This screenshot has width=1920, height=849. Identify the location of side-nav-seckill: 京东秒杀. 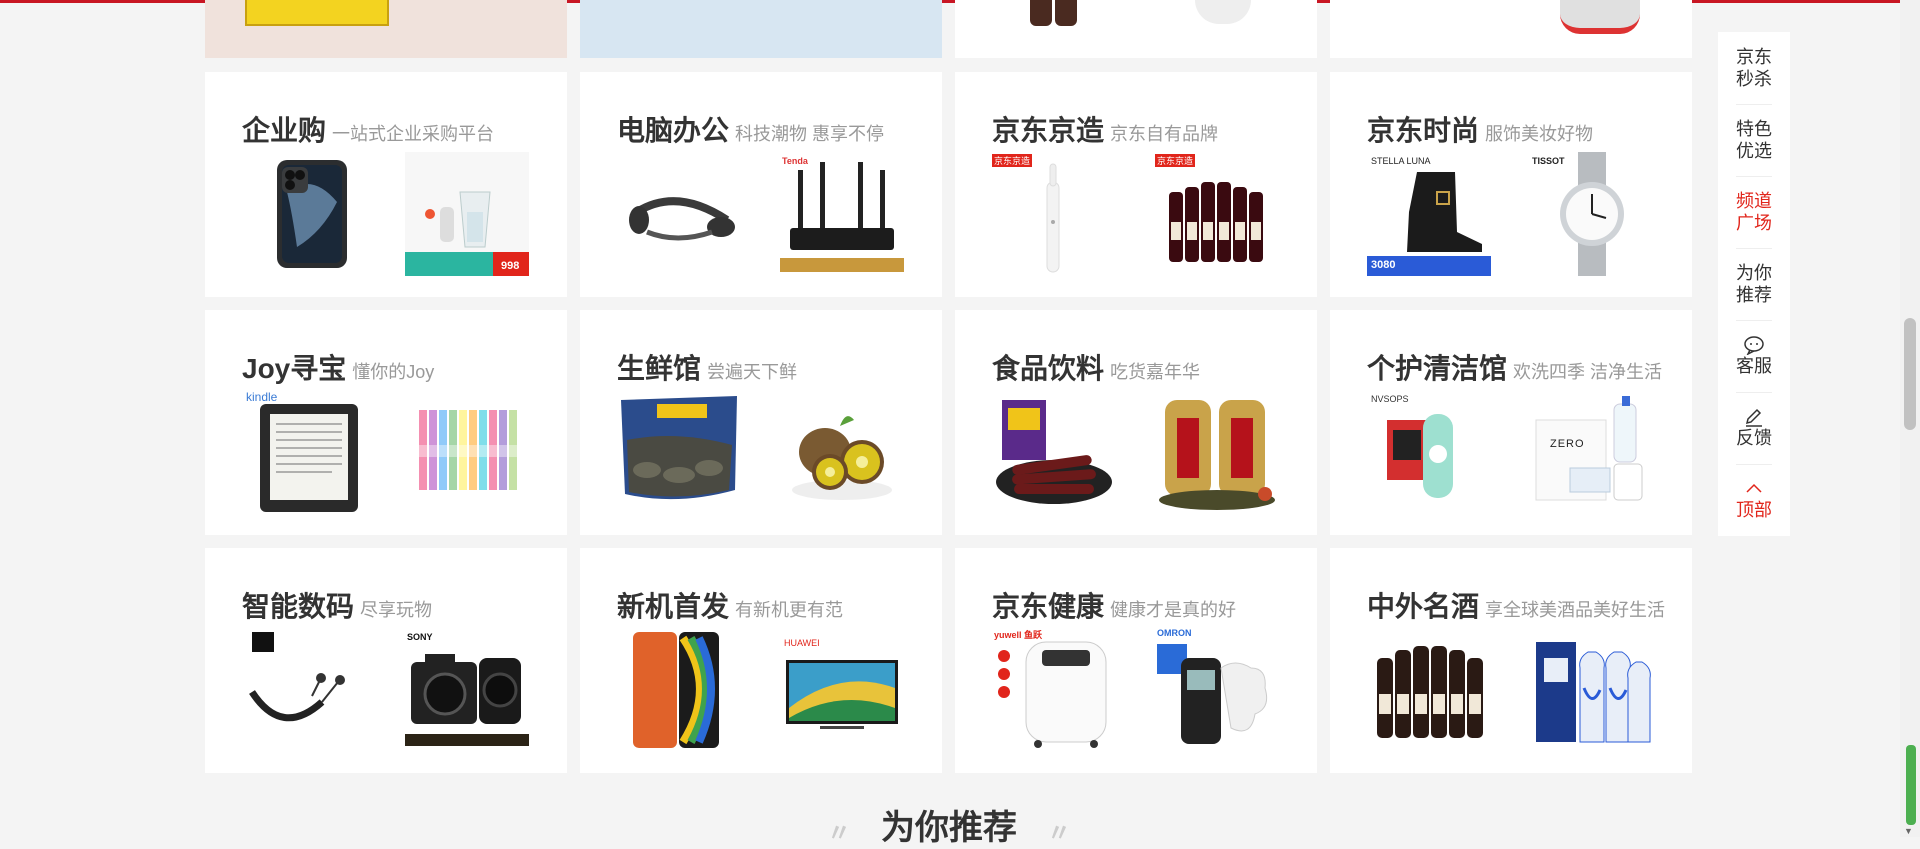
(1754, 68).